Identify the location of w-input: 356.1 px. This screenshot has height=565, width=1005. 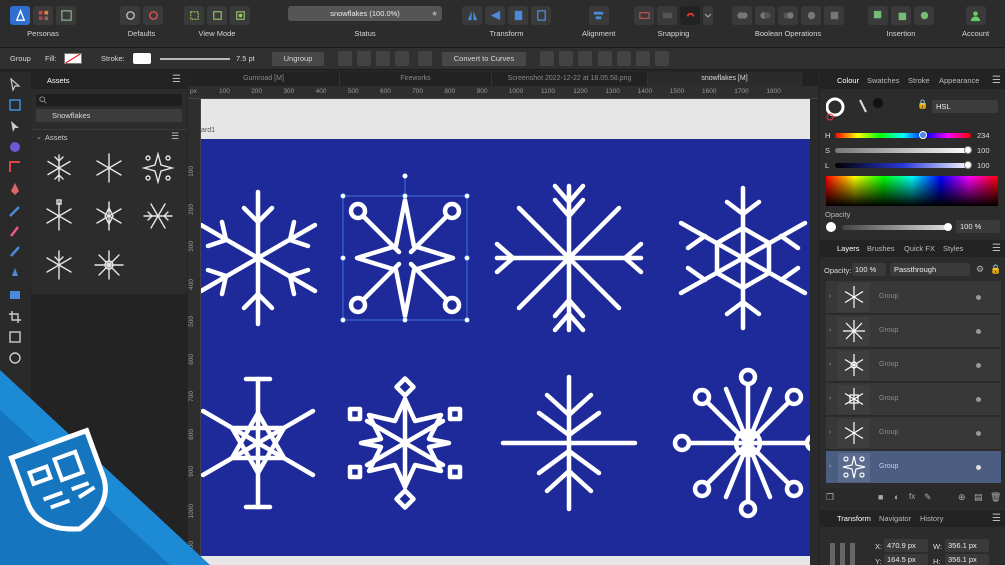
(967, 545).